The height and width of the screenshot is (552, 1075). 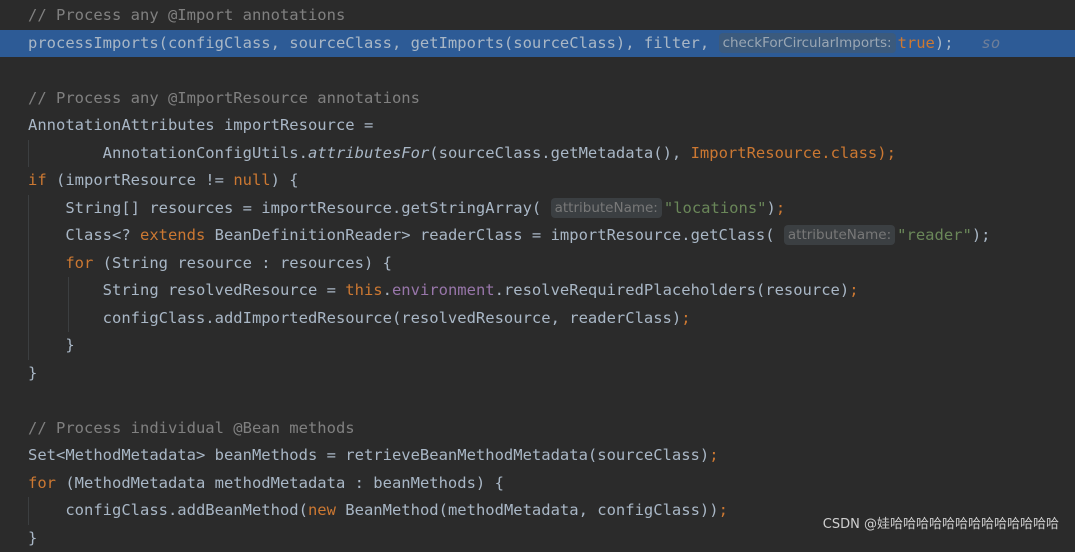 I want to click on code-token: Class<?, so click(x=84, y=235).